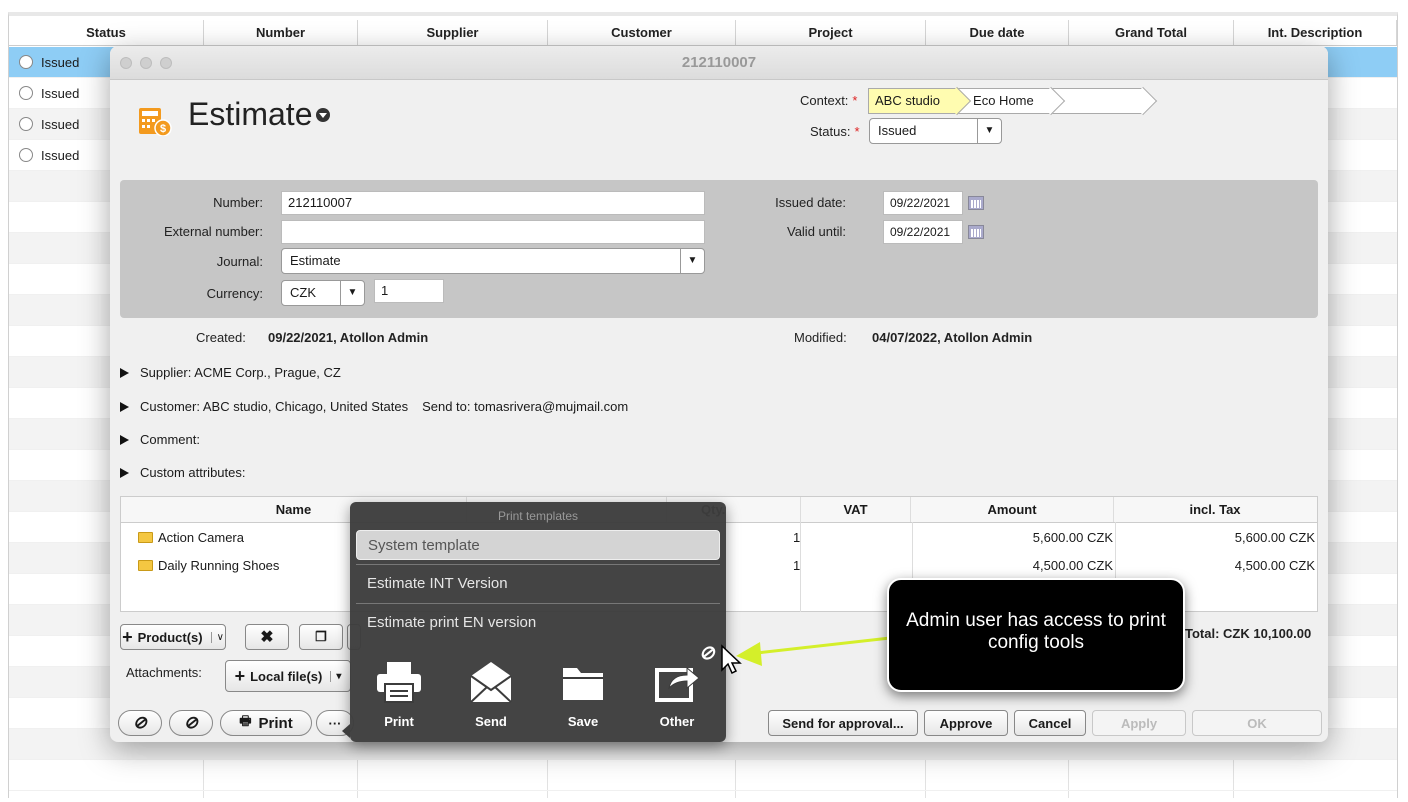  I want to click on col-grand-total: Grand Total, so click(1151, 32).